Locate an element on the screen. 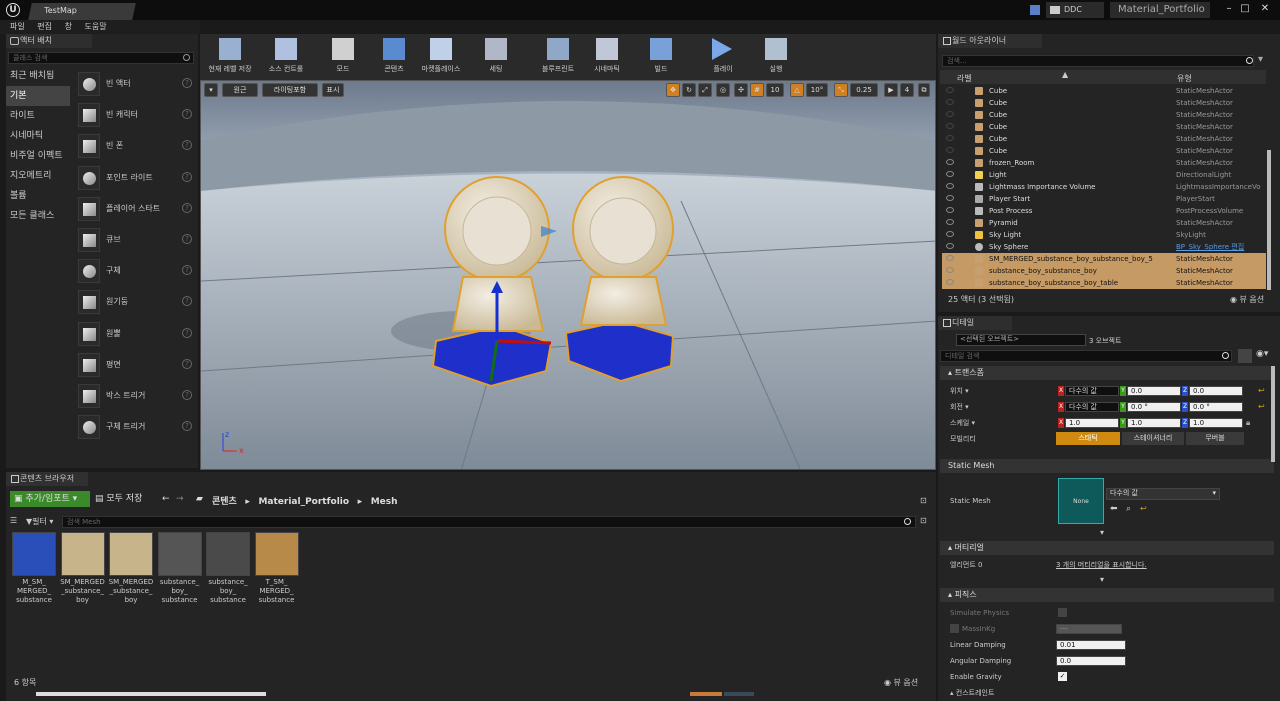  category-recent: 최근 배치됨 is located at coordinates (38, 76).